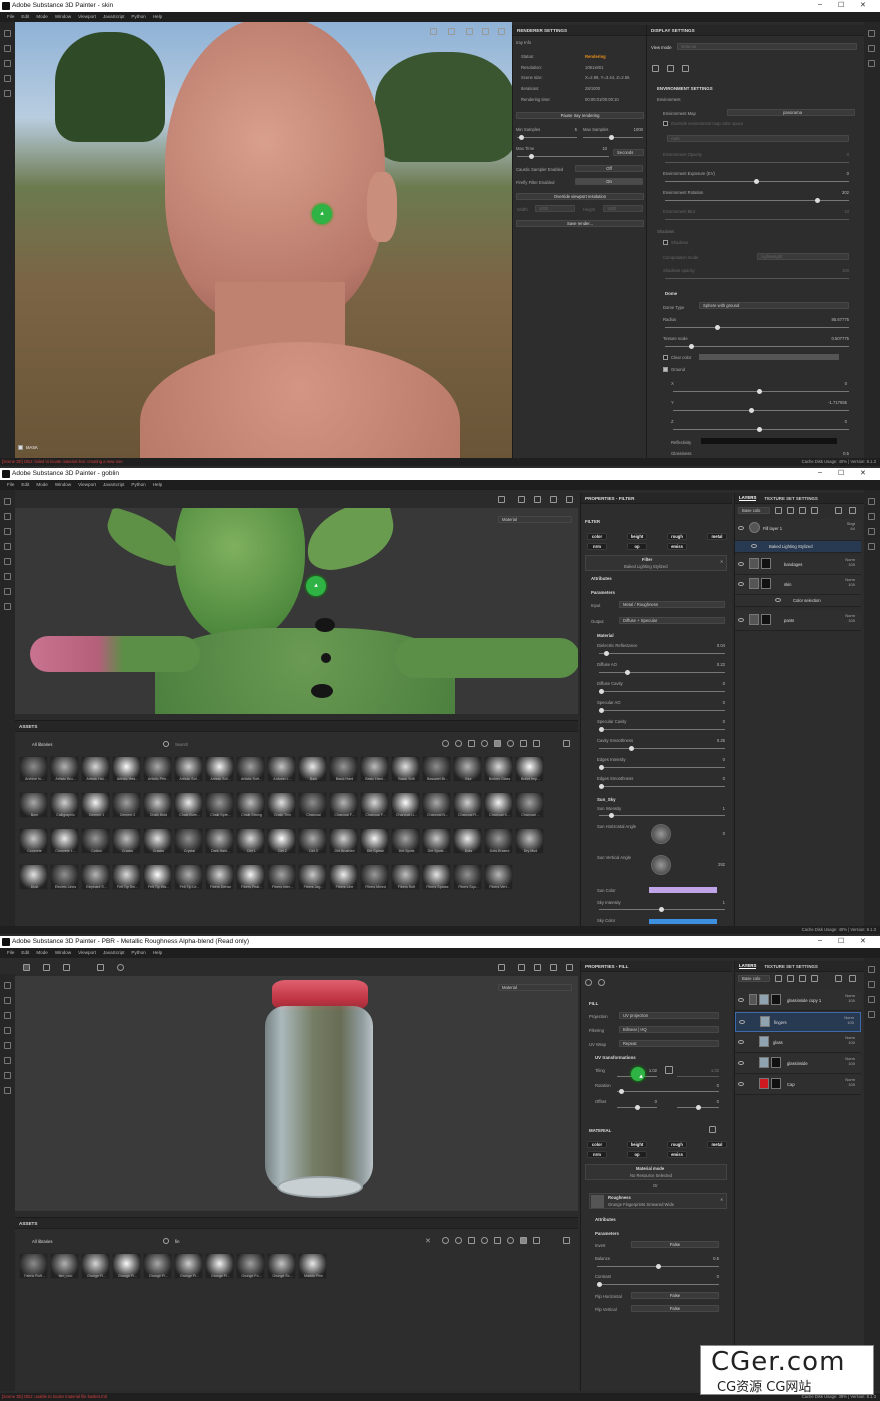 The width and height of the screenshot is (880, 1401). I want to click on add-effect-icon, so click(814, 510).